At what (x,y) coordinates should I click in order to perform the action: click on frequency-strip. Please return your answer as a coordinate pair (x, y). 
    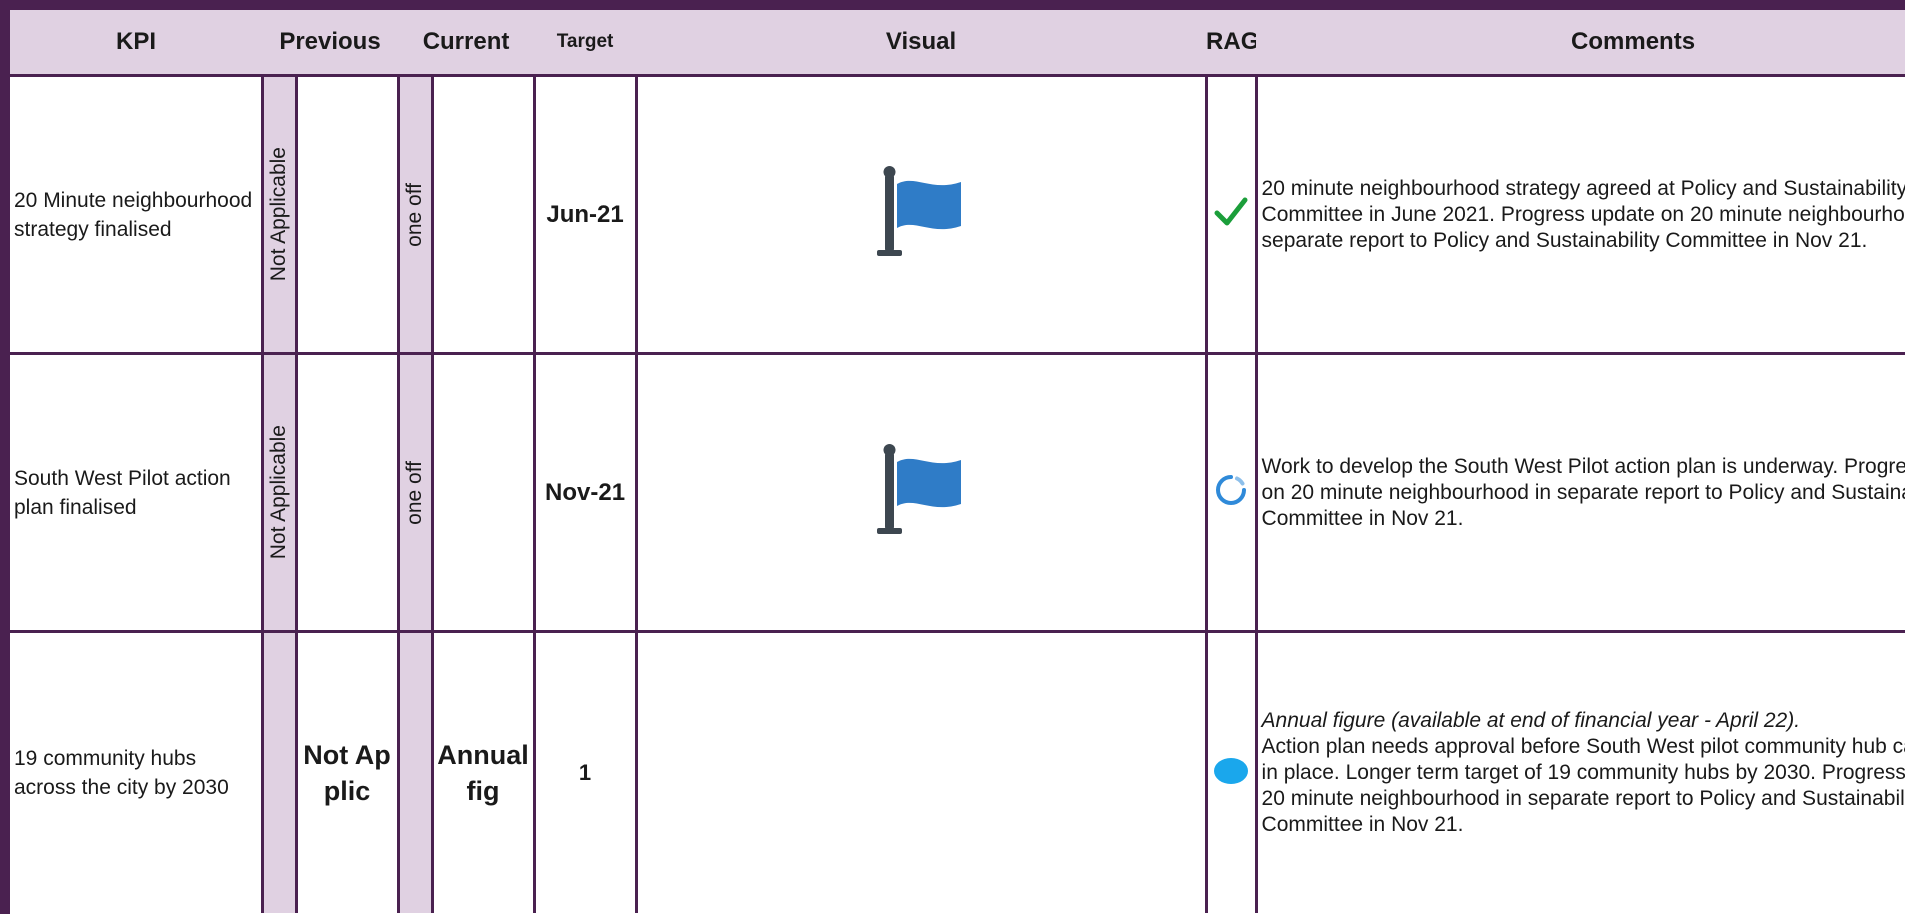
    Looking at the image, I should click on (415, 771).